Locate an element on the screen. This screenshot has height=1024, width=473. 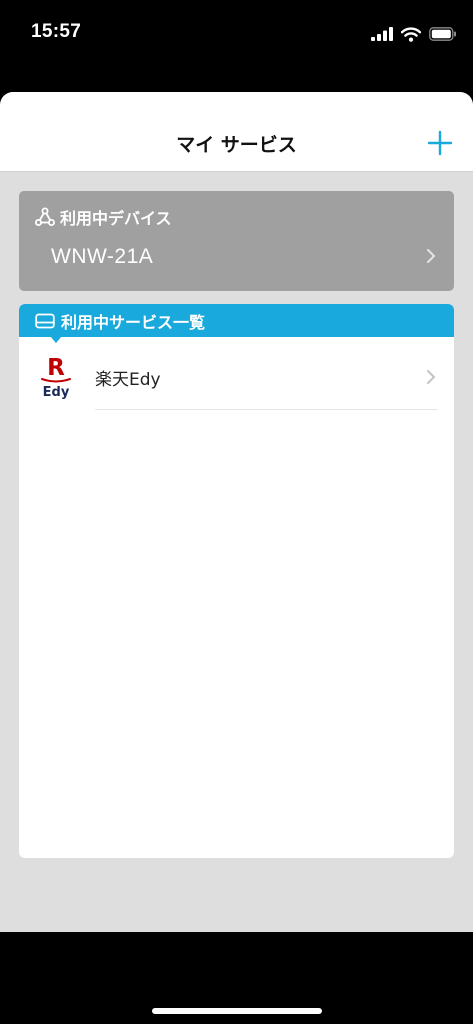
device-header: 利用中デバイス is located at coordinates (103, 217).